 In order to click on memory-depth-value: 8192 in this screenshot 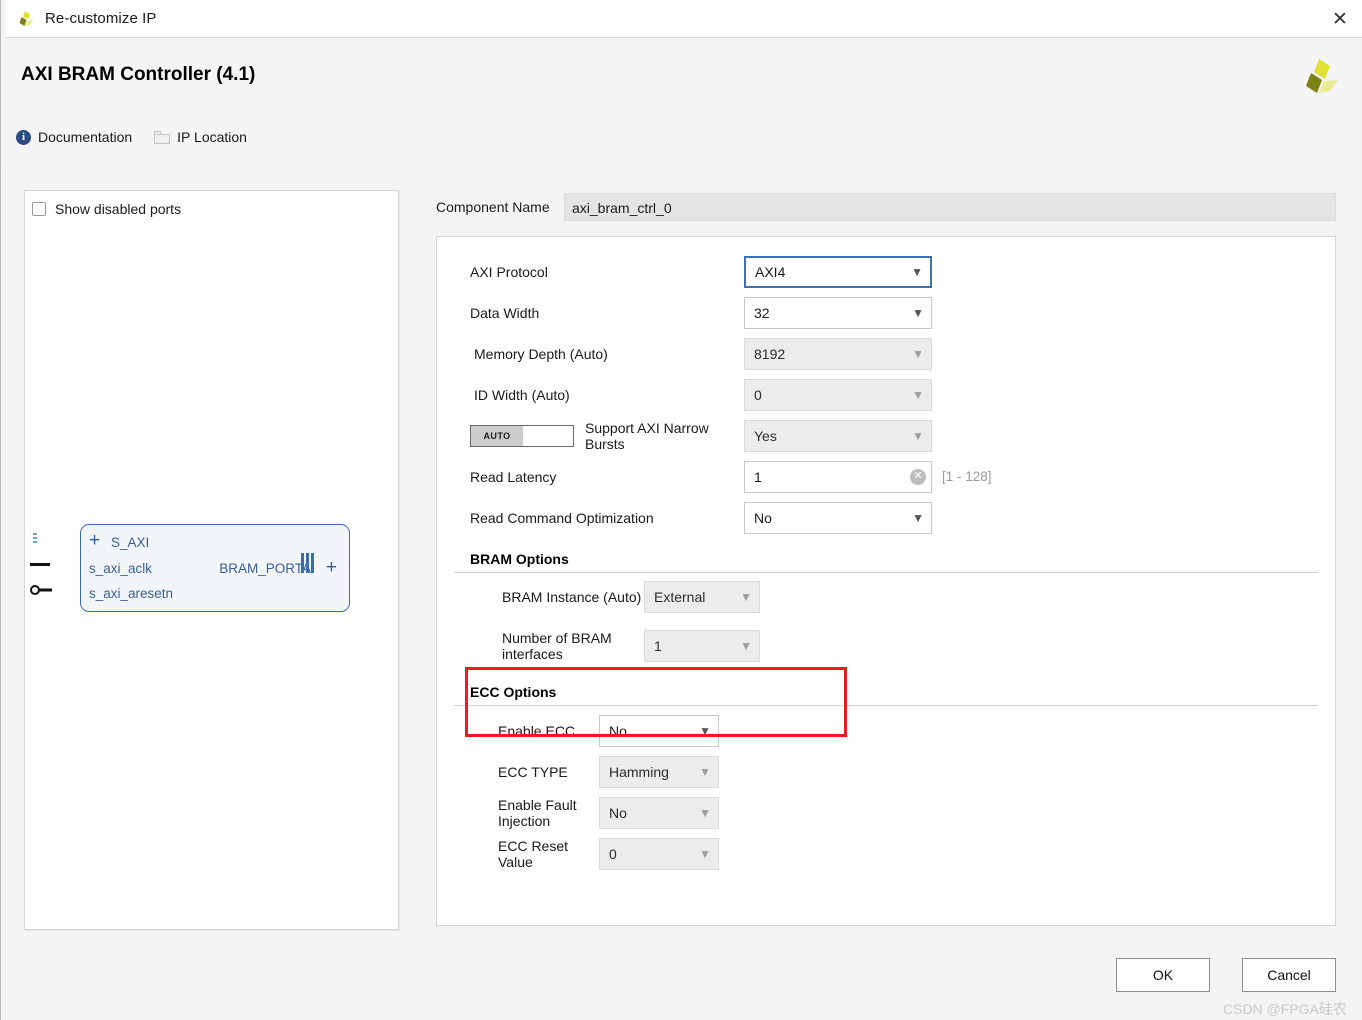, I will do `click(770, 353)`.